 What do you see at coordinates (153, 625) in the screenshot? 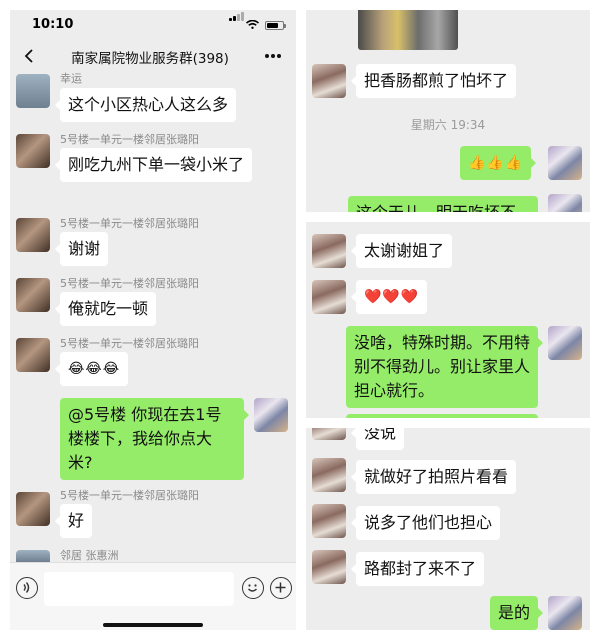
I see `home-indicator` at bounding box center [153, 625].